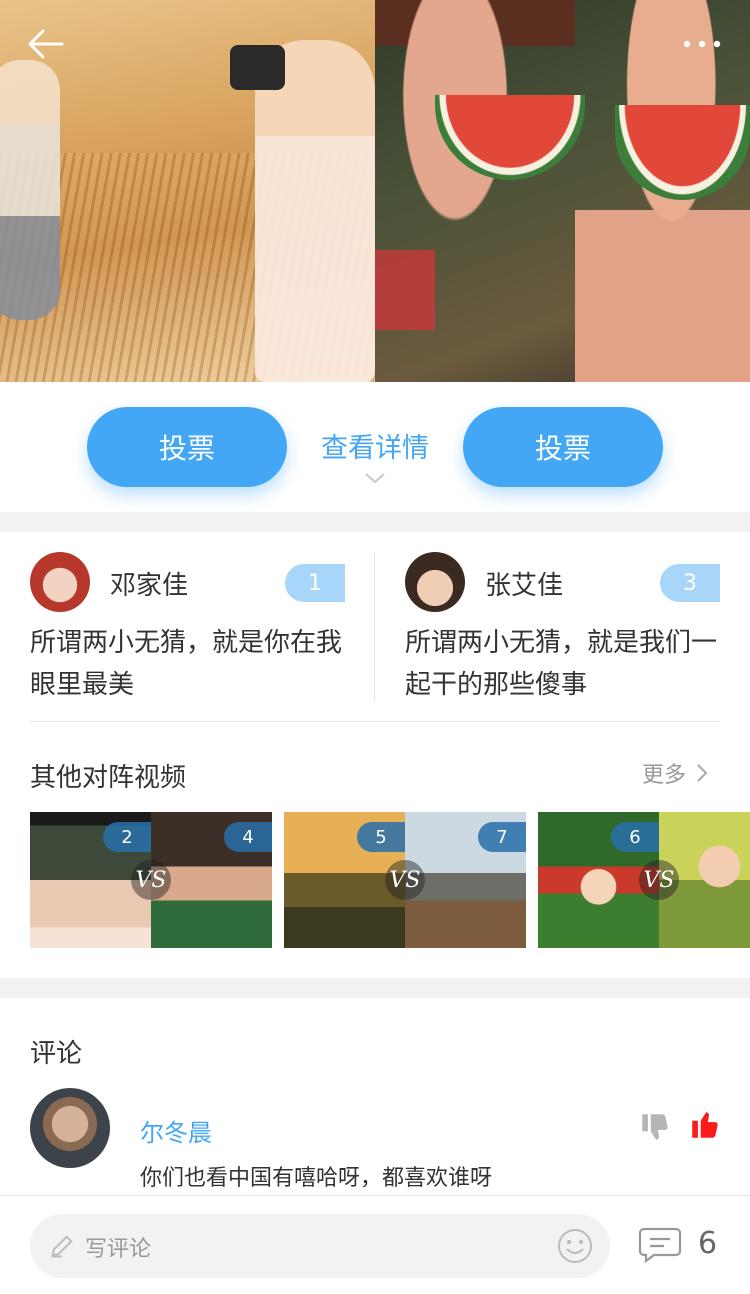 This screenshot has height=1294, width=750. Describe the element at coordinates (502, 837) in the screenshot. I see `matchup-badge: 7` at that location.